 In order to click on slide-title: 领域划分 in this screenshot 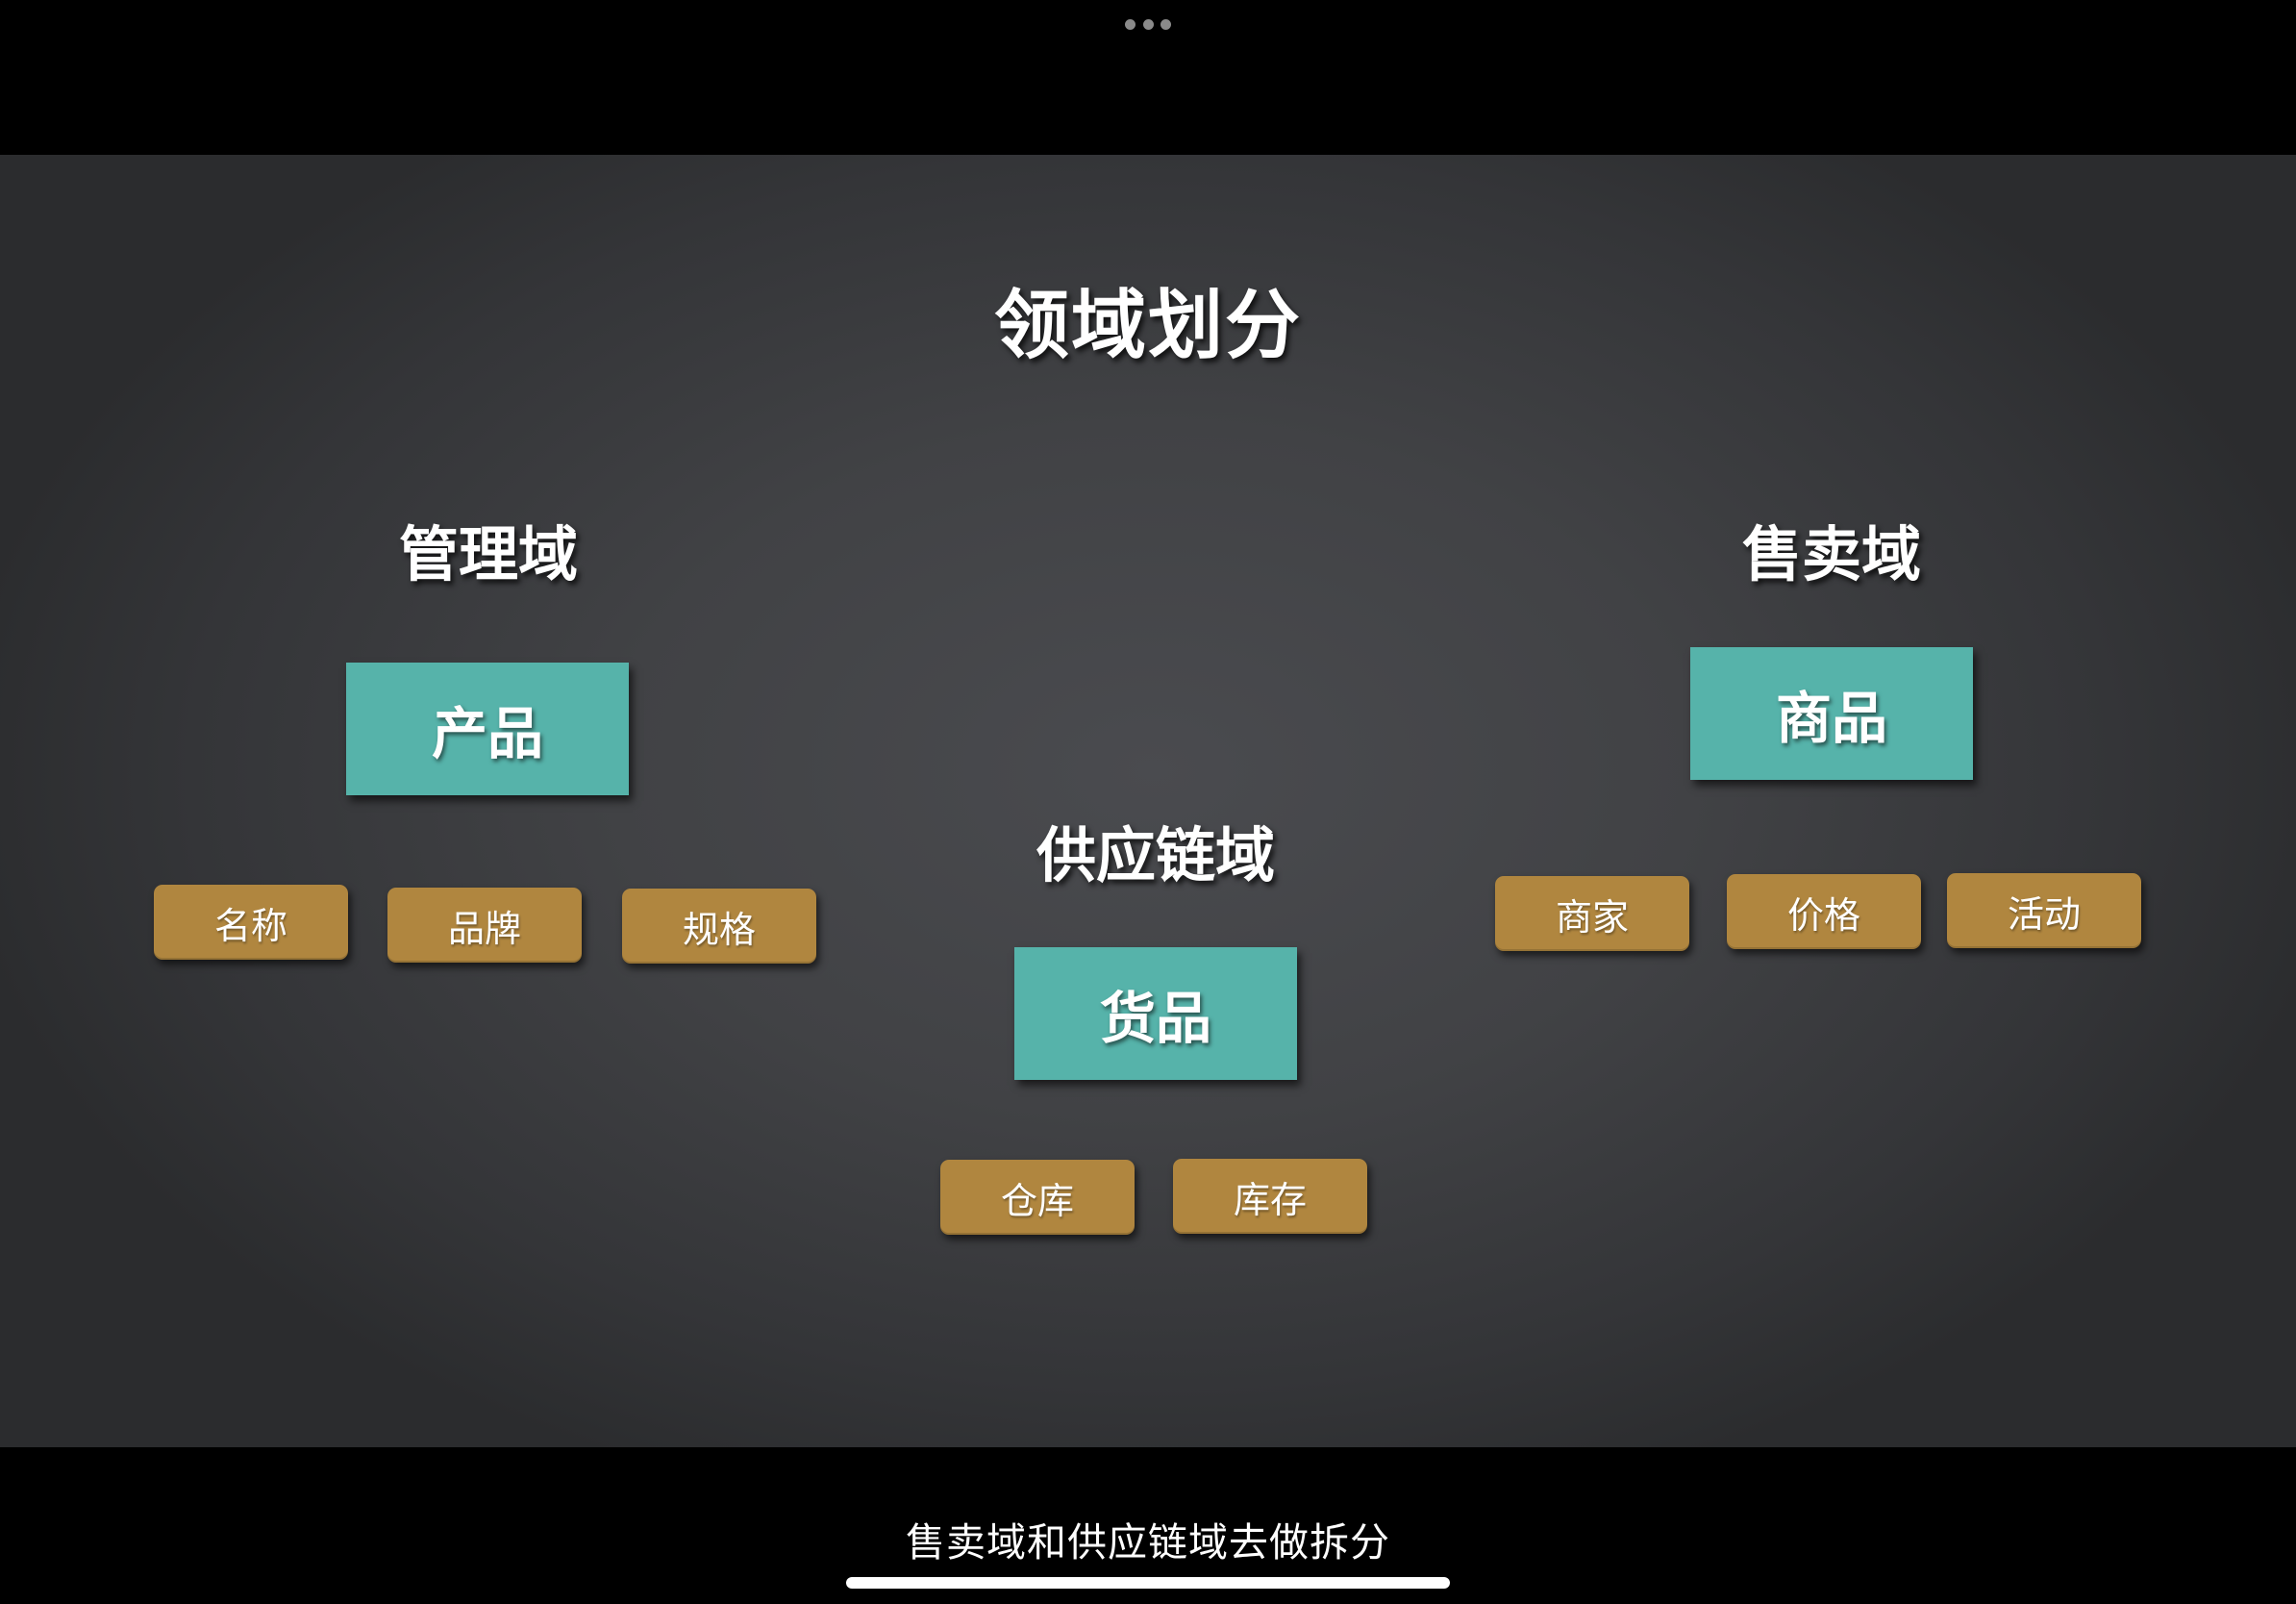, I will do `click(1147, 326)`.